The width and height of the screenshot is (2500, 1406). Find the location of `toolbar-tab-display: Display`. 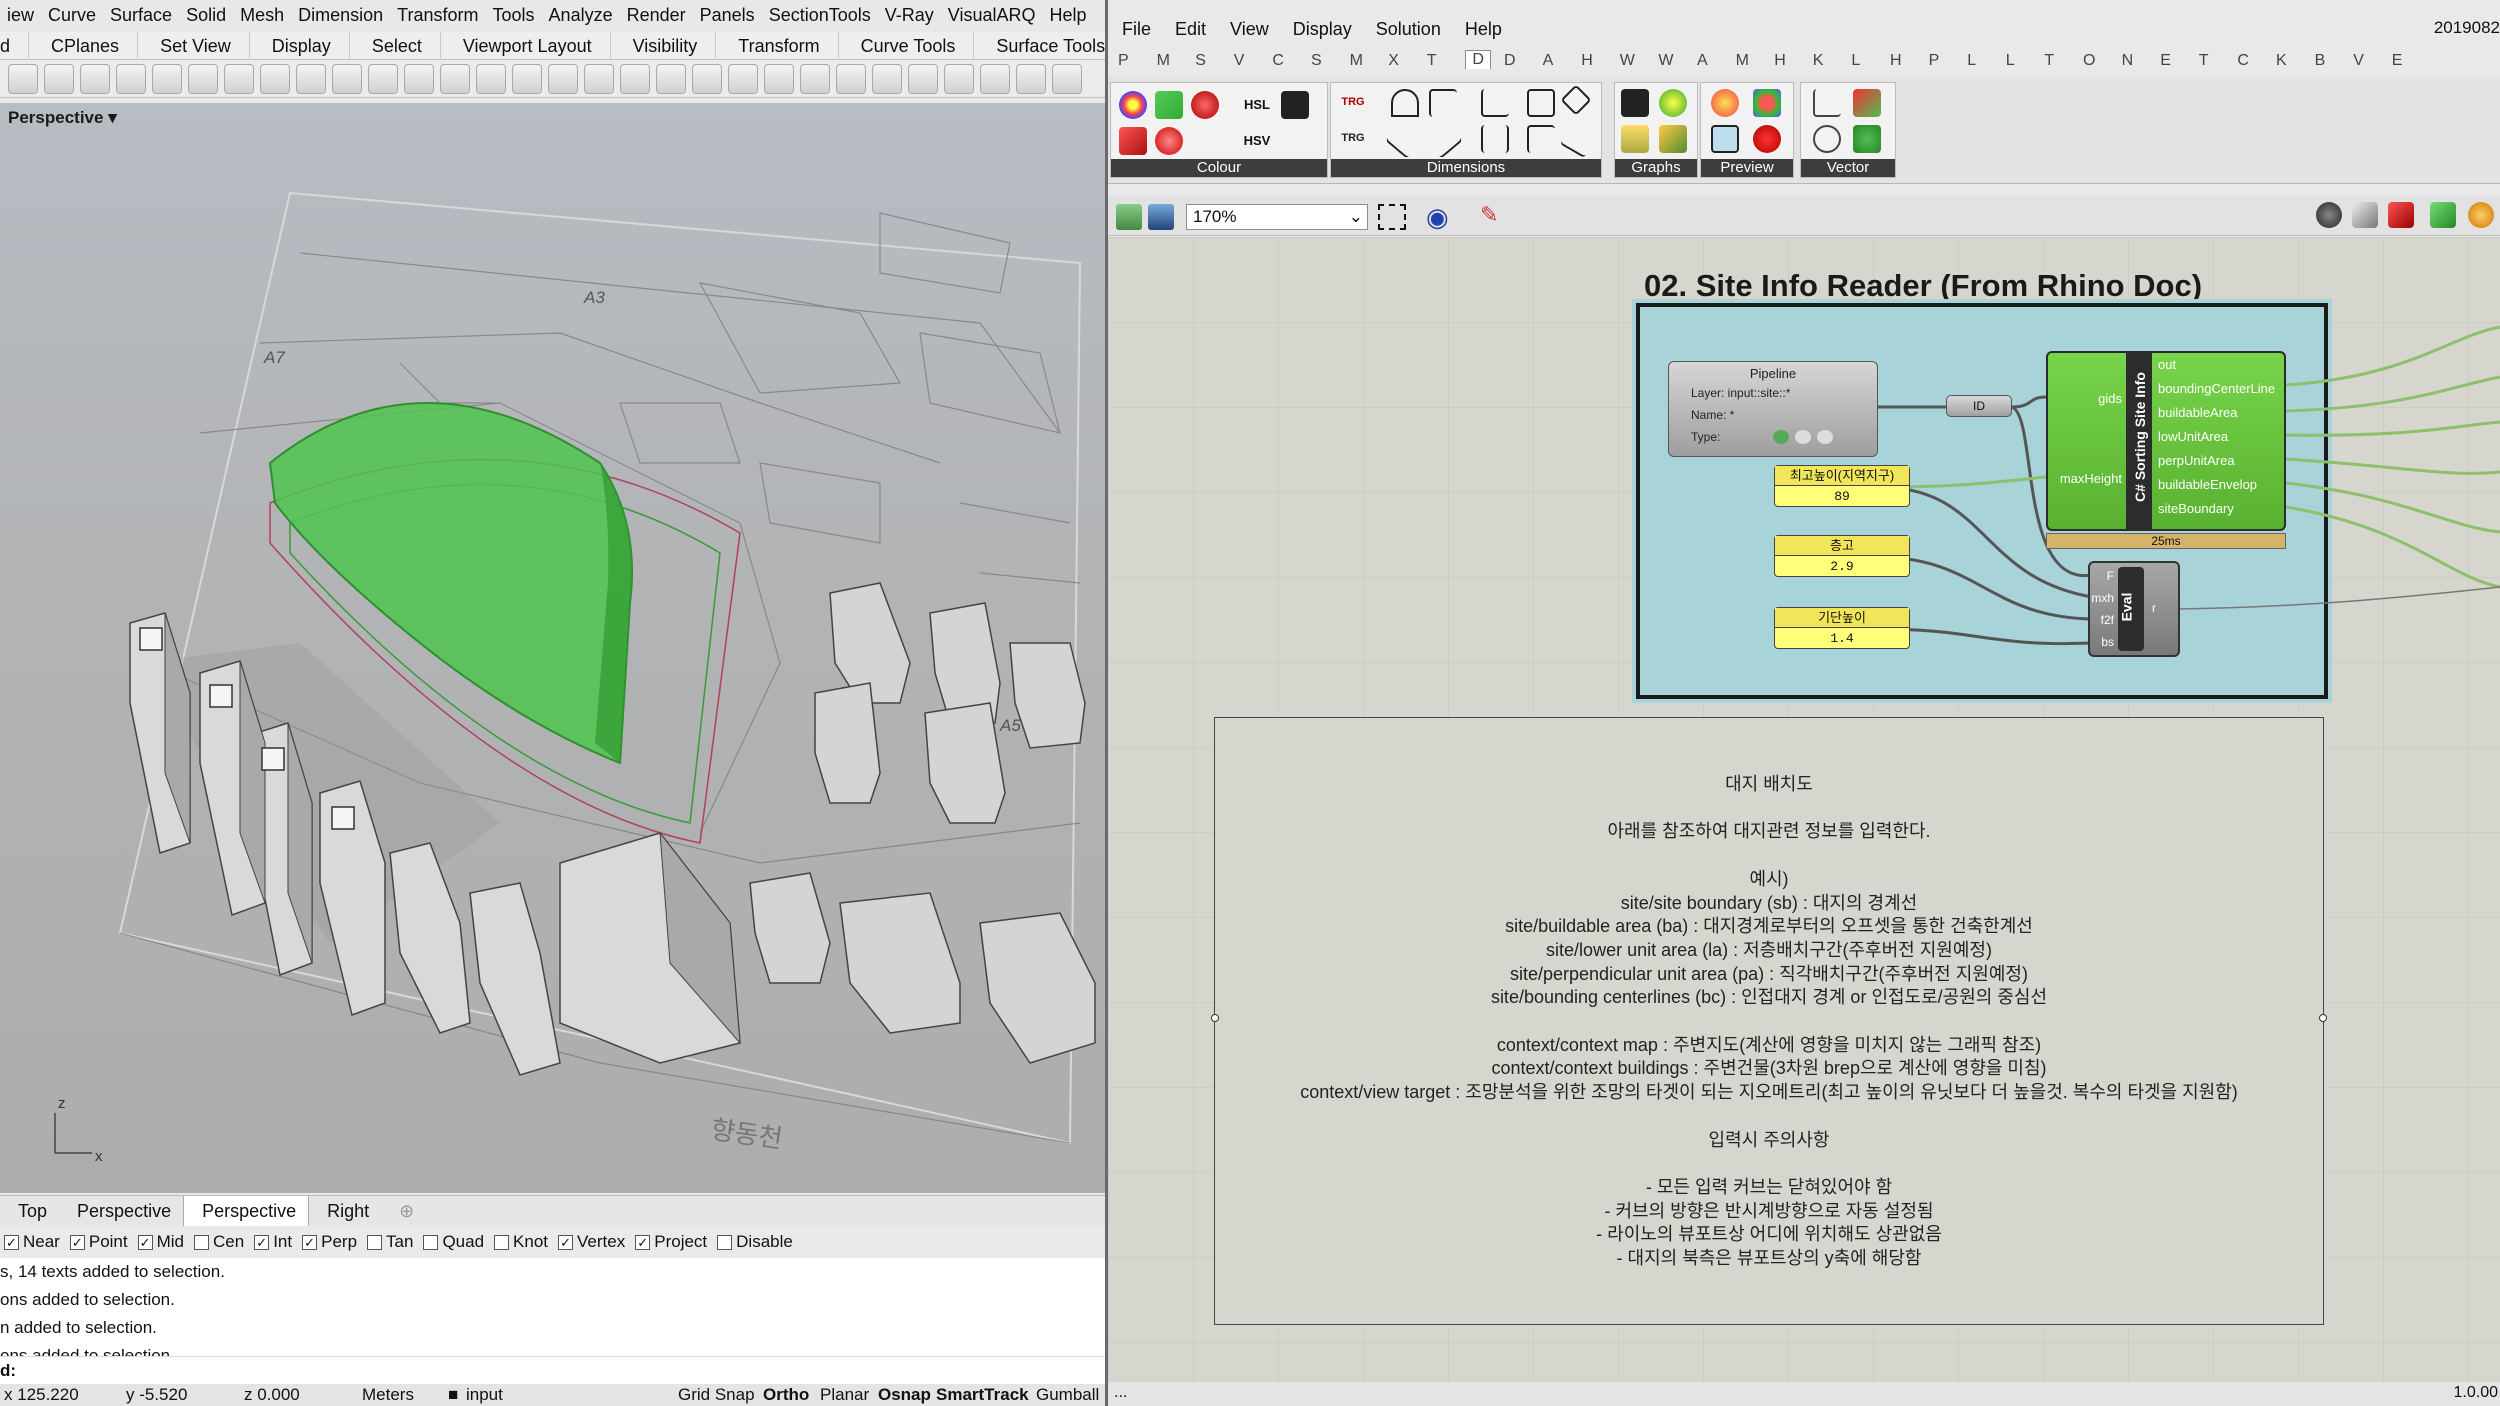

toolbar-tab-display: Display is located at coordinates (300, 45).